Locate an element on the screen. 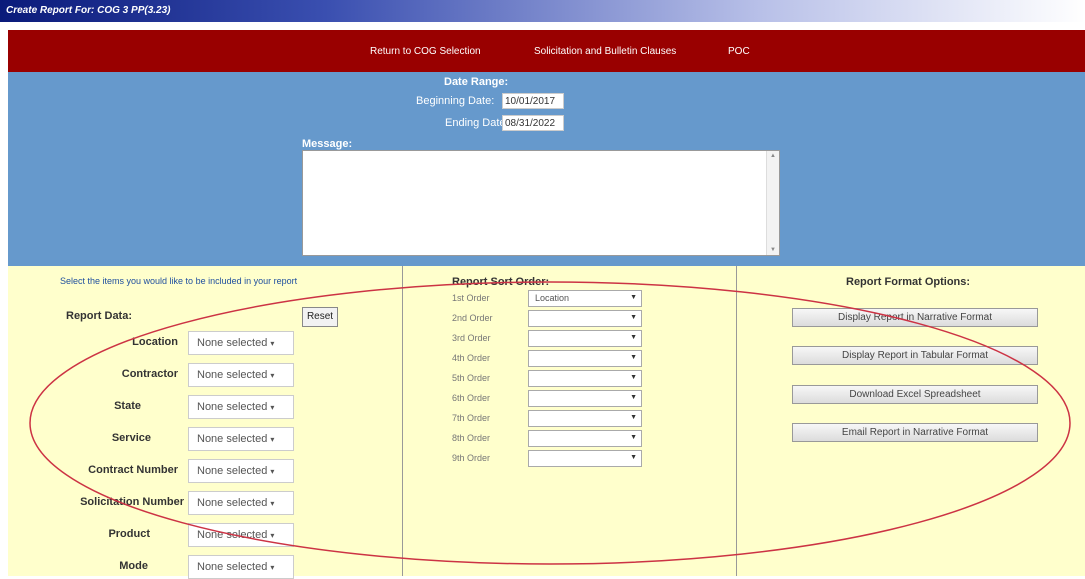 This screenshot has width=1085, height=579. window-titlebar: Create Report For: COG 3 PP(3.23) is located at coordinates (542, 11).